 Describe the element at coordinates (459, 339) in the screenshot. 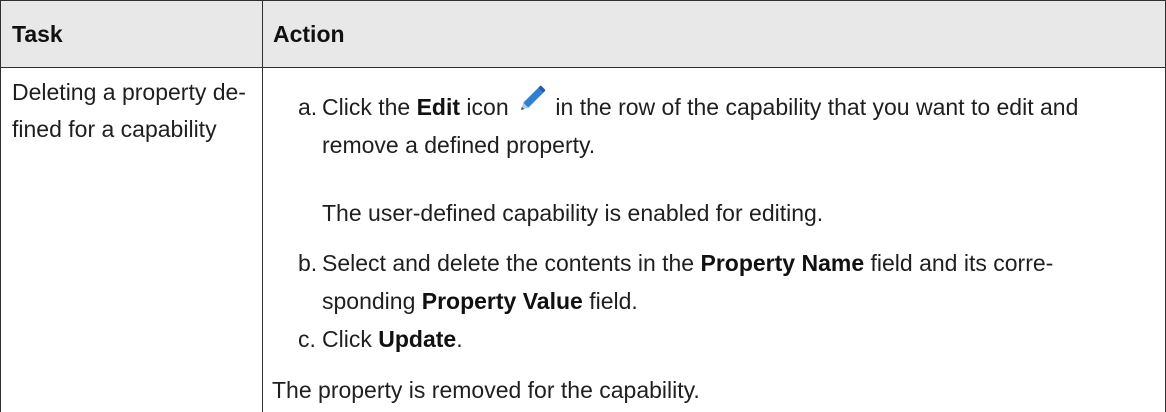

I see `step-text: .` at that location.